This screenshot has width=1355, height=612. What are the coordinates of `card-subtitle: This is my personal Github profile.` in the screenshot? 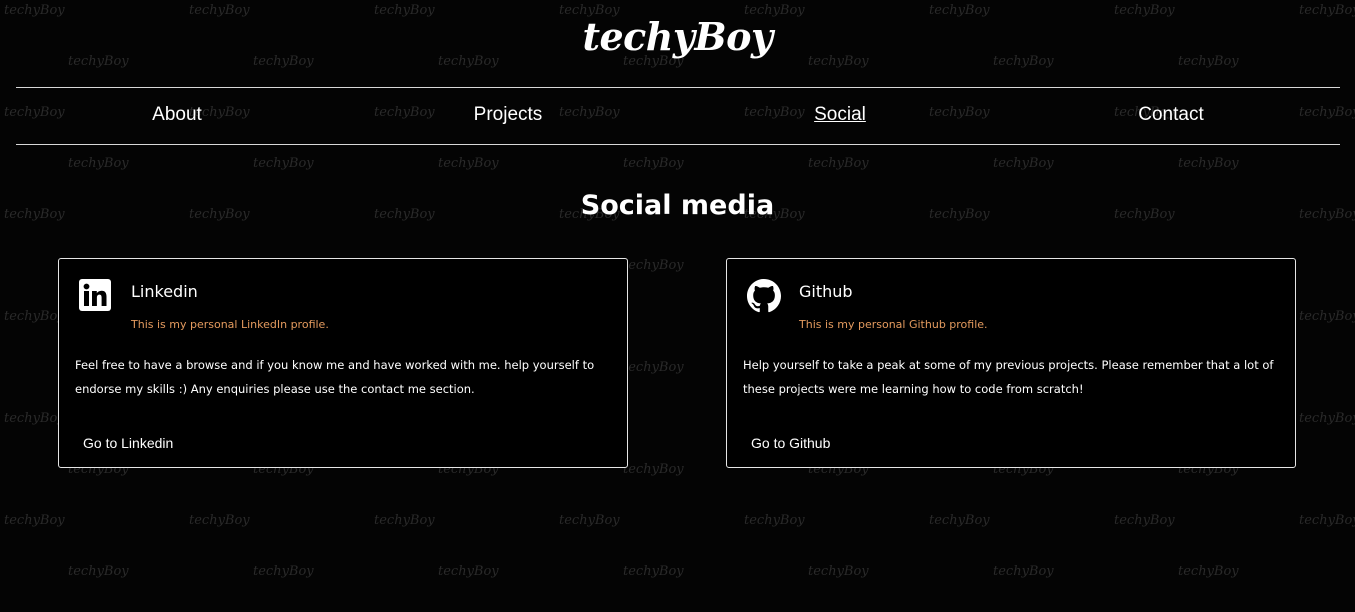 It's located at (893, 324).